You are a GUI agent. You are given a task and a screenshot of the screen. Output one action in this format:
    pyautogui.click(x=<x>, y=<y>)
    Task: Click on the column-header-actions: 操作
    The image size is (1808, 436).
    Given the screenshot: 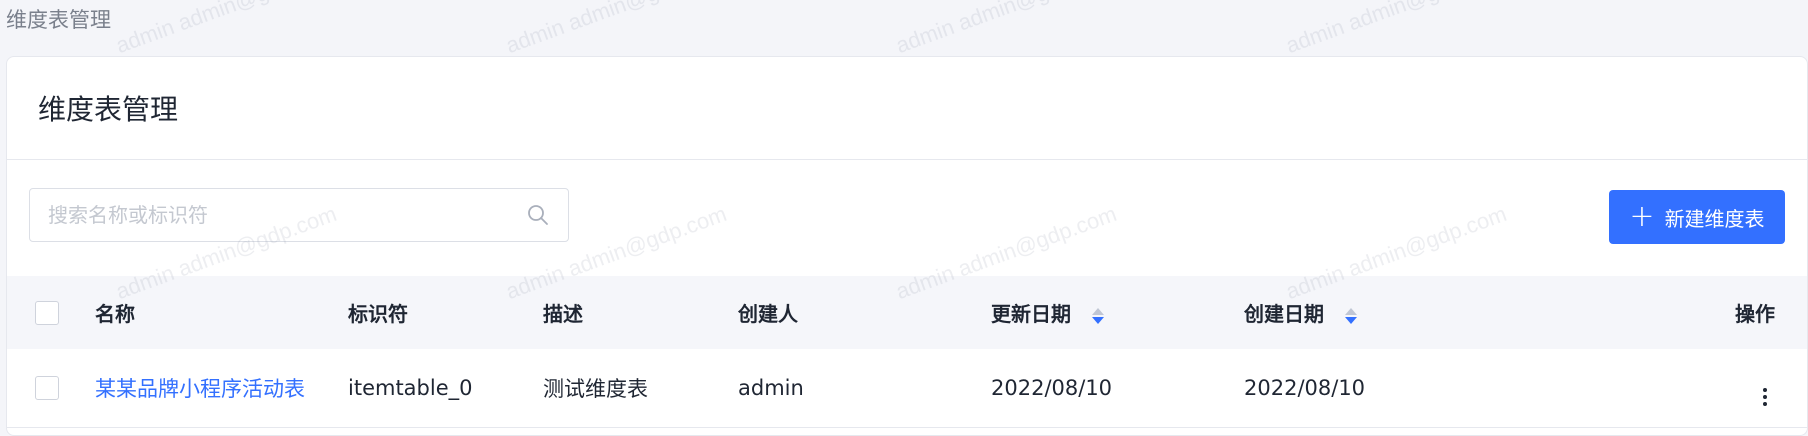 What is the action you would take?
    pyautogui.click(x=1755, y=314)
    